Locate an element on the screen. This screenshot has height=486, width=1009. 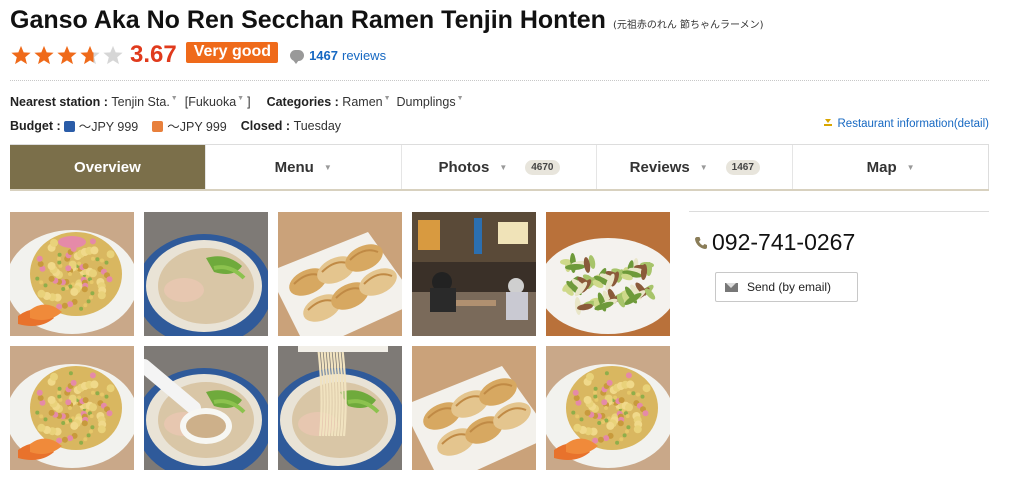
restaurant-name-japanese: (元祖赤のれん 節ちゃんラーメン) is located at coordinates (688, 25).